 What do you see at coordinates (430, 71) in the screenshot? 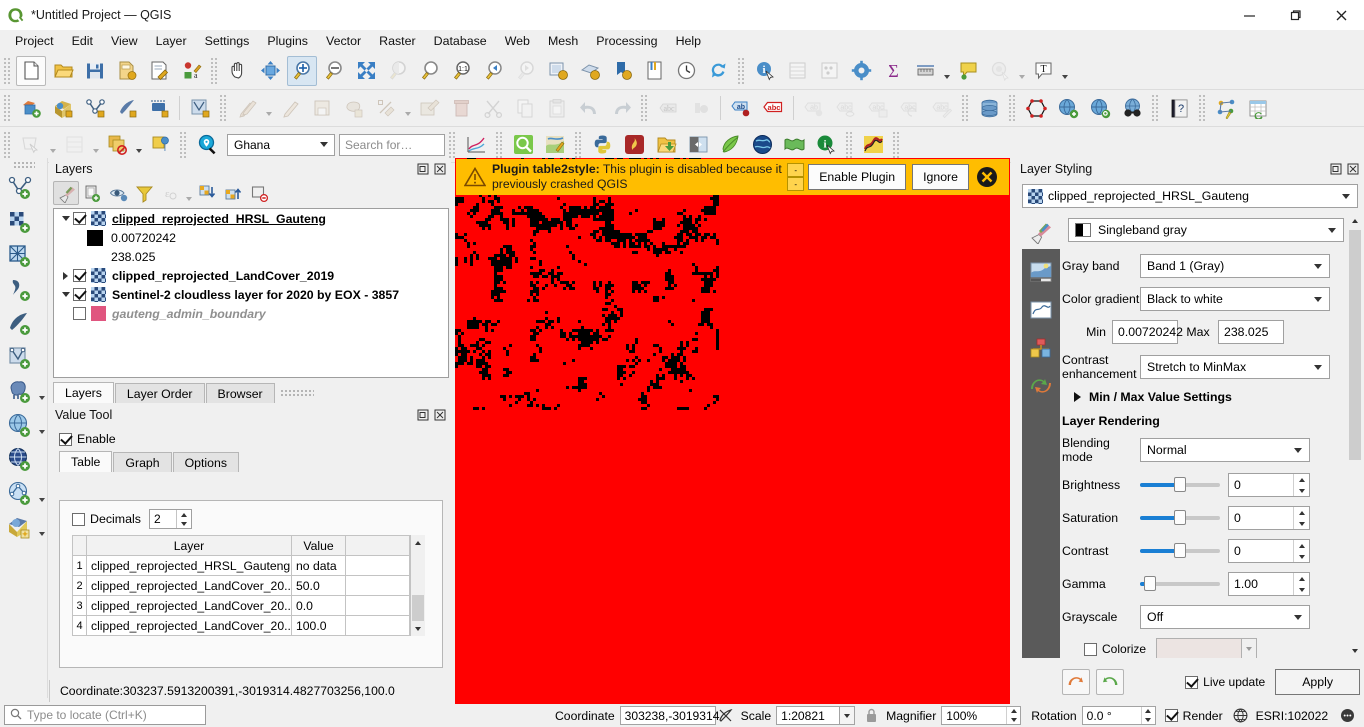
I see `zoom-to-layer-button` at bounding box center [430, 71].